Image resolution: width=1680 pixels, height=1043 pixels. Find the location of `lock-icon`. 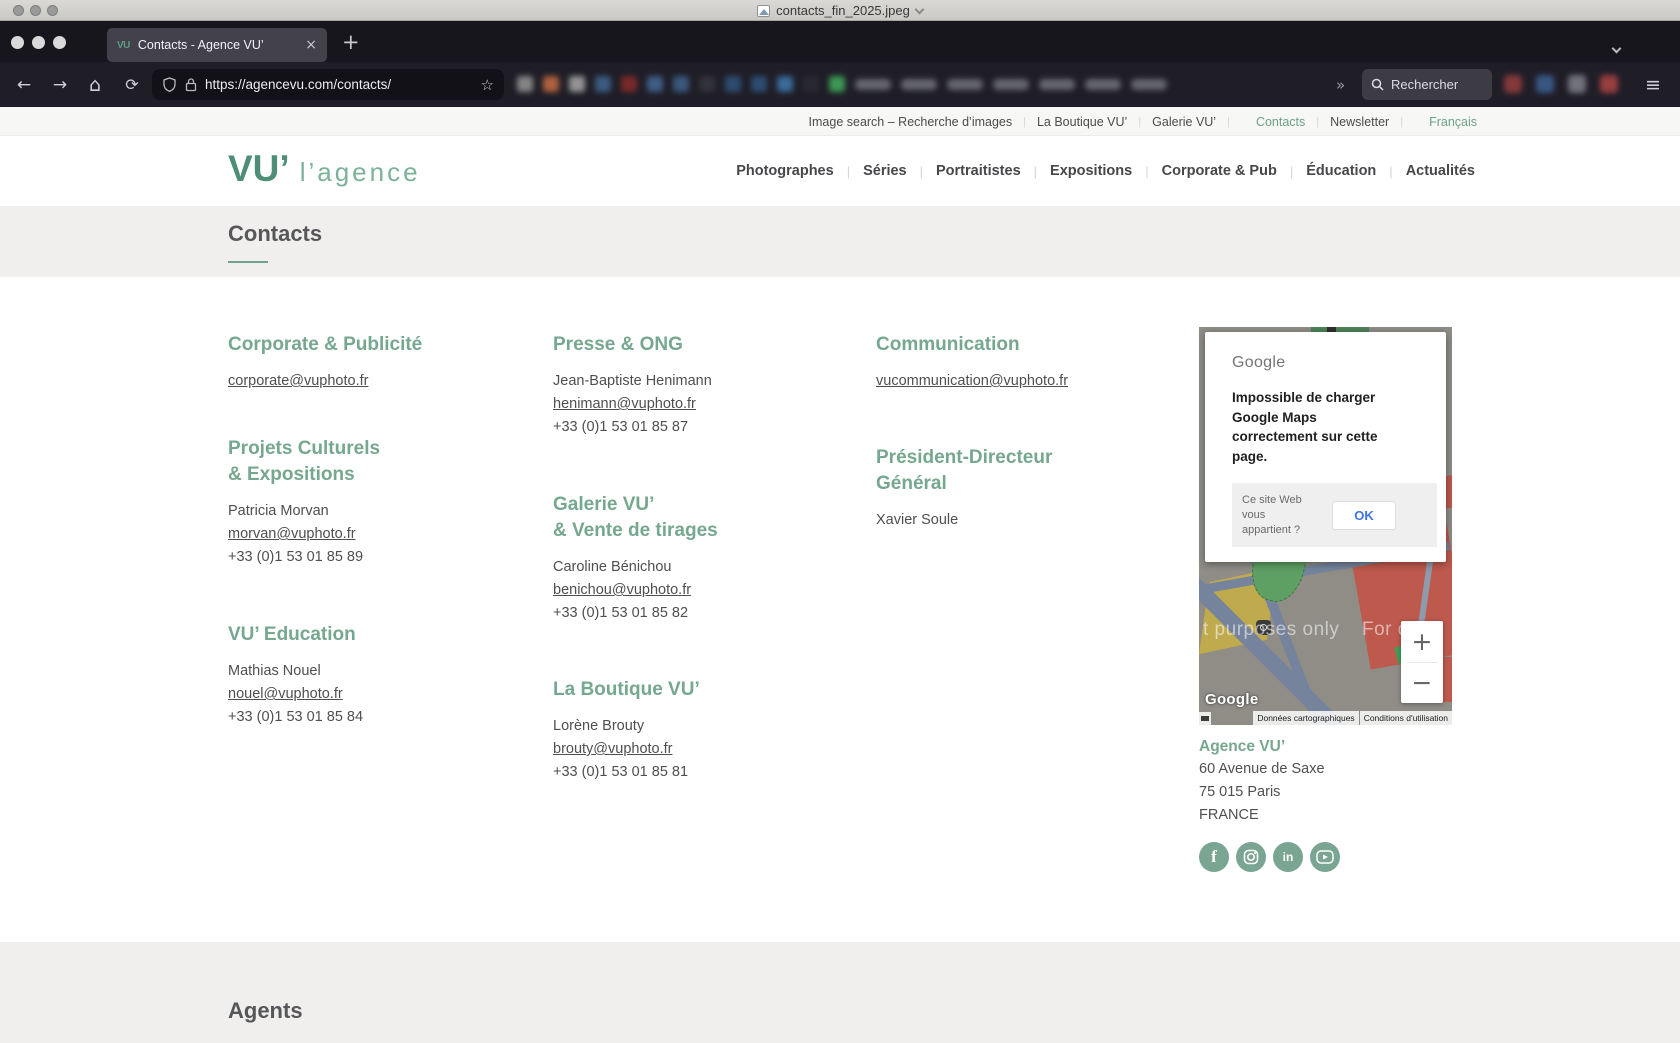

lock-icon is located at coordinates (191, 84).